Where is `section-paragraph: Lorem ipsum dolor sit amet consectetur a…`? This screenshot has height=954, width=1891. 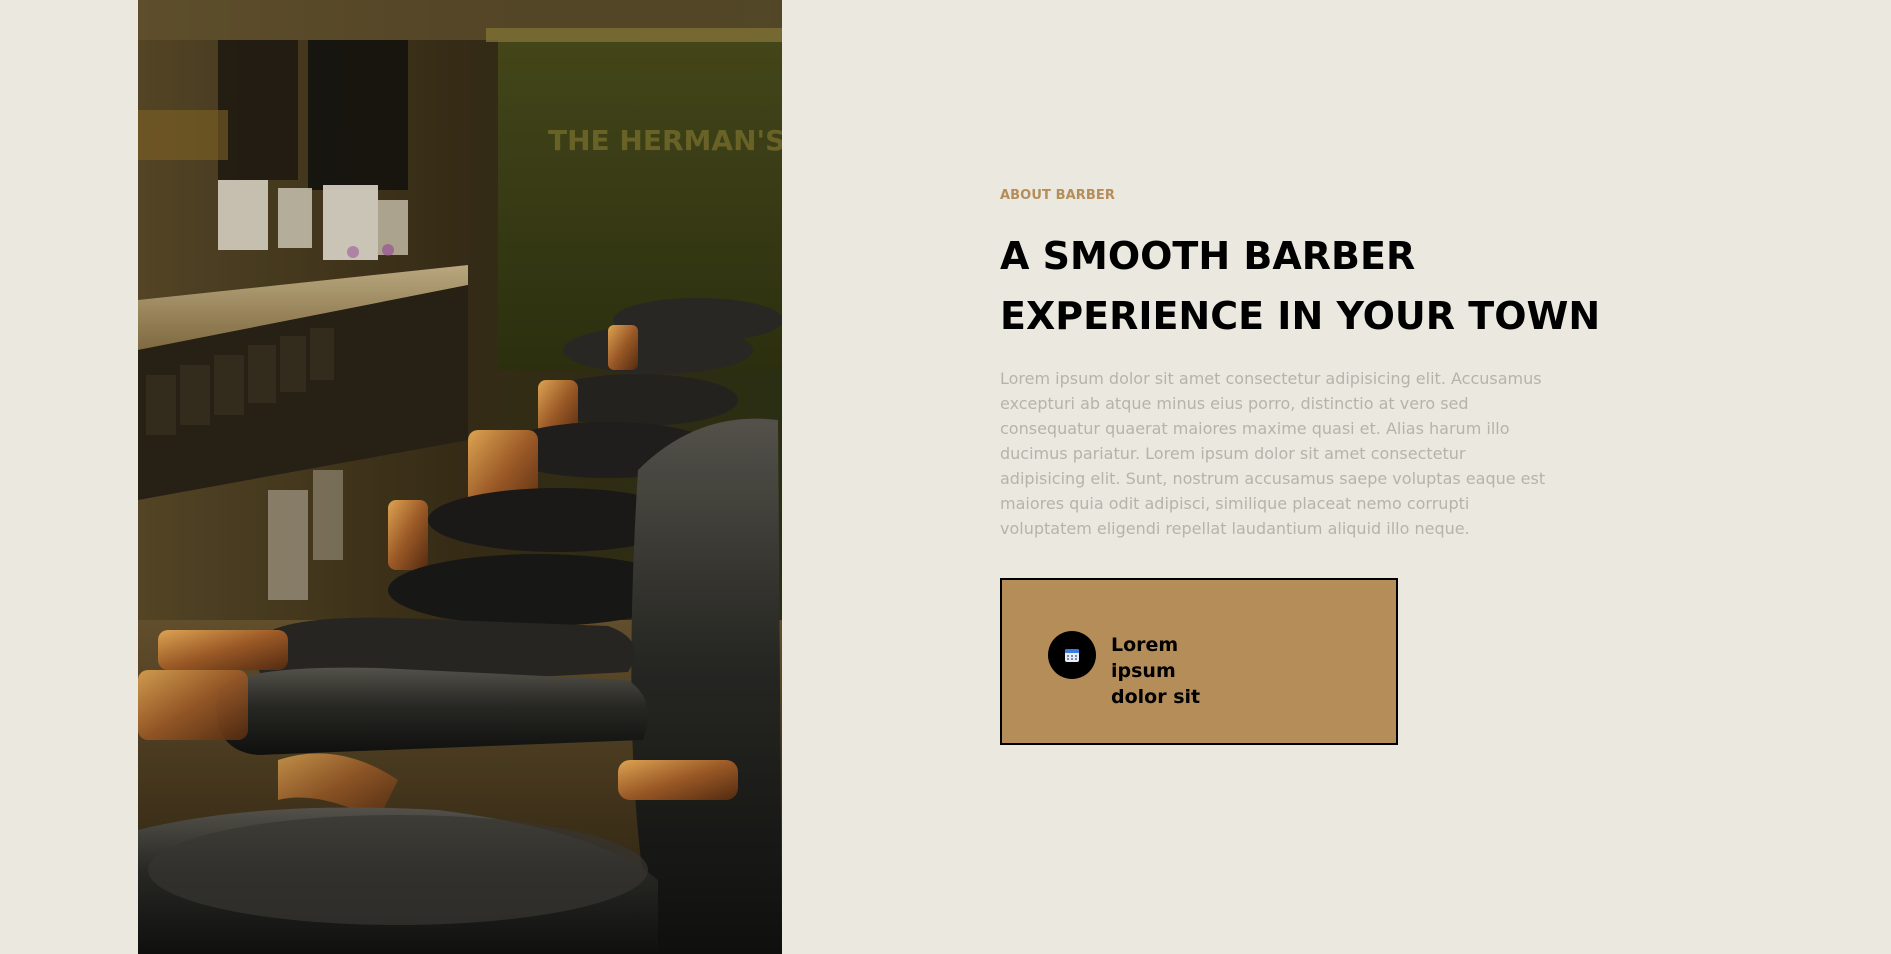 section-paragraph: Lorem ipsum dolor sit amet consectetur a… is located at coordinates (1273, 453).